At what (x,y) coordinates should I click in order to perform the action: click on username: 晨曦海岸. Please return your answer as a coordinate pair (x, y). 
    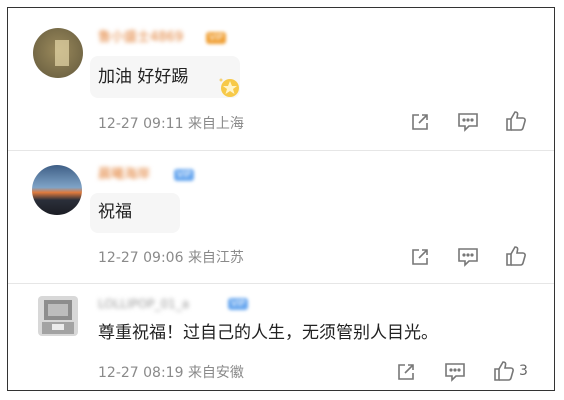
    Looking at the image, I should click on (124, 175).